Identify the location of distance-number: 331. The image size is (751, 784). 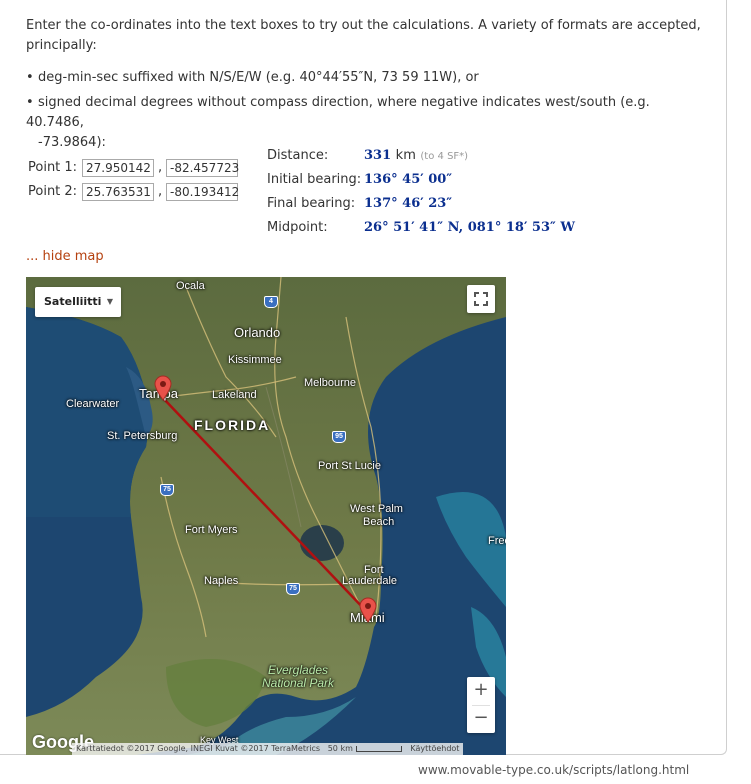
(378, 155).